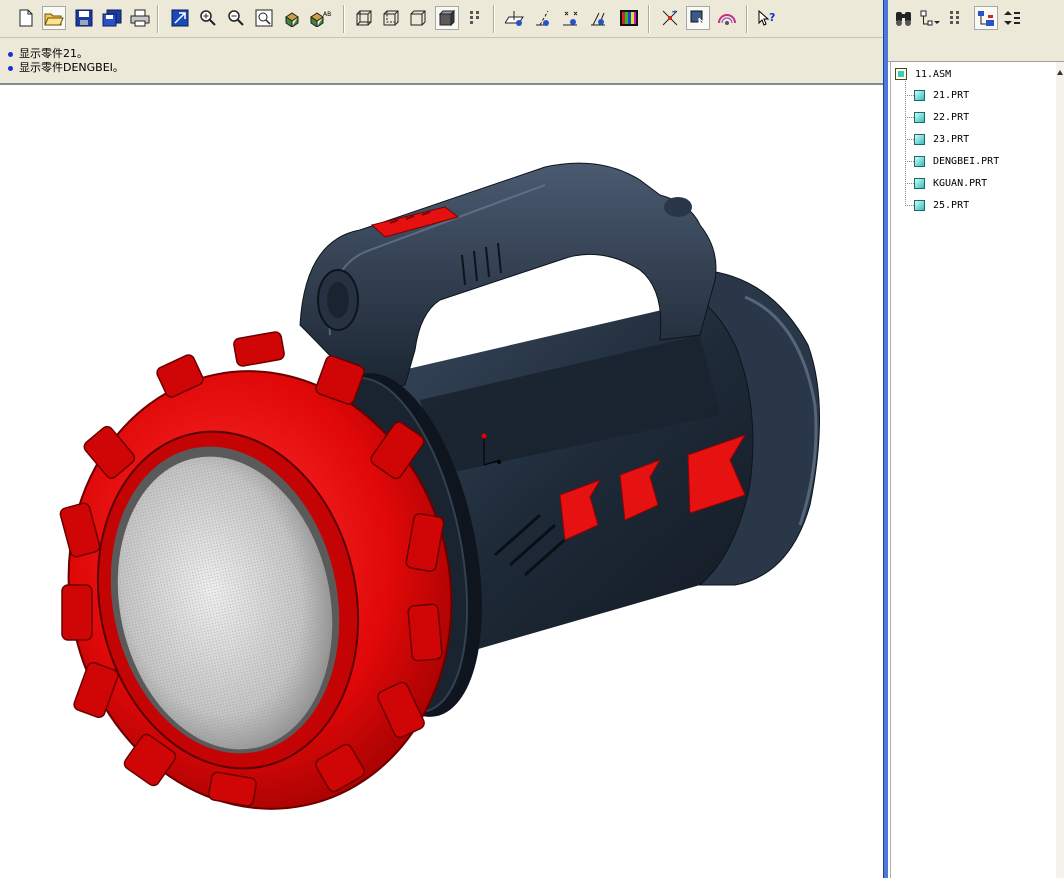 Image resolution: width=1064 pixels, height=878 pixels. Describe the element at coordinates (26, 18) in the screenshot. I see `new-file-icon` at that location.